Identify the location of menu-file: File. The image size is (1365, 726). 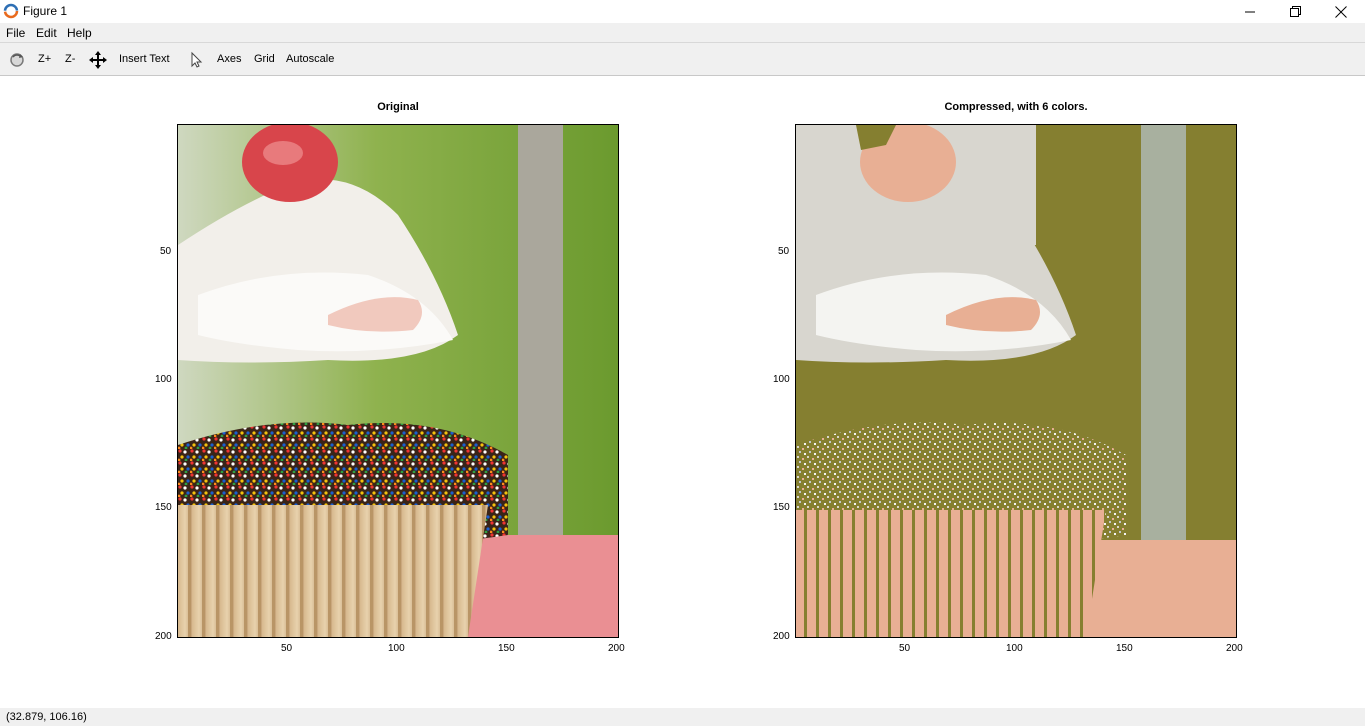
(15, 33).